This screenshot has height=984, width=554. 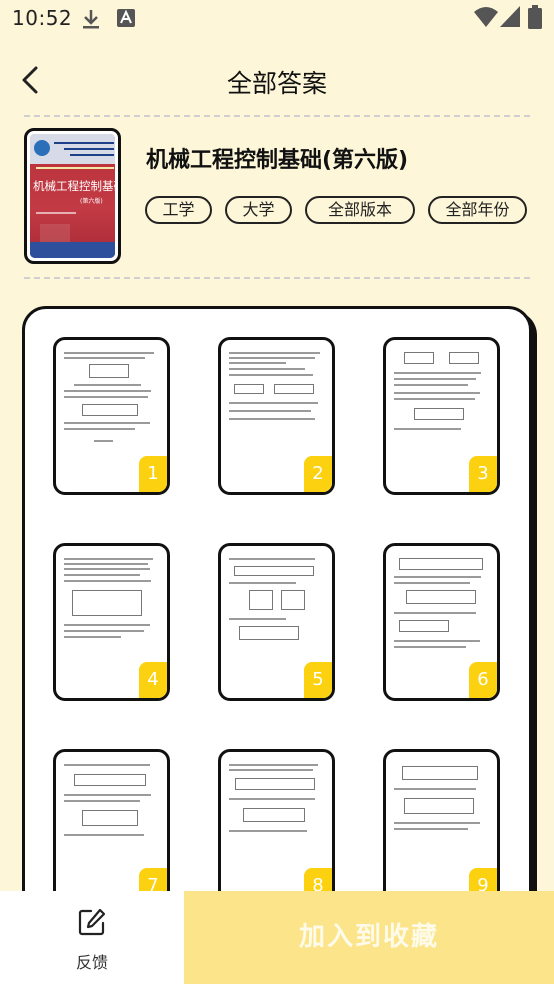 What do you see at coordinates (153, 680) in the screenshot?
I see `page-number: 4` at bounding box center [153, 680].